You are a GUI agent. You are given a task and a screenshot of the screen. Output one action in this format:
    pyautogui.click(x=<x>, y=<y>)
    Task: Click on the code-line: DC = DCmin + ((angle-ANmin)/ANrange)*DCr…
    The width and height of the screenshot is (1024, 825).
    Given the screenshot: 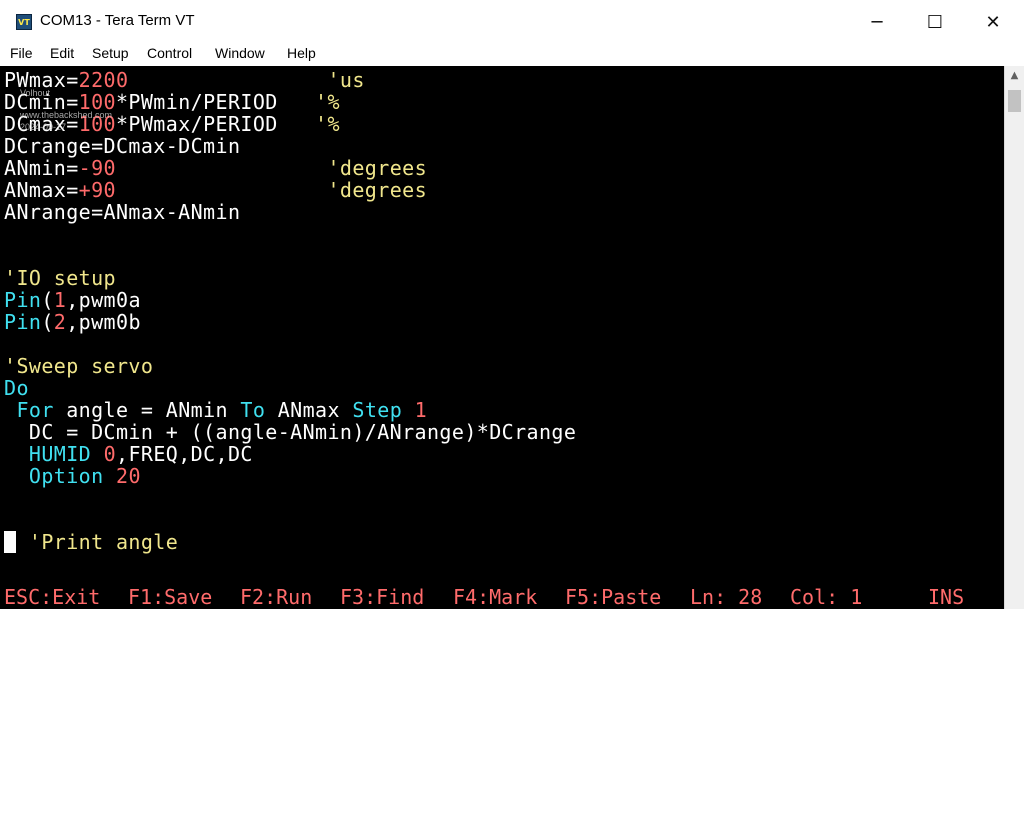 What is the action you would take?
    pyautogui.click(x=290, y=432)
    